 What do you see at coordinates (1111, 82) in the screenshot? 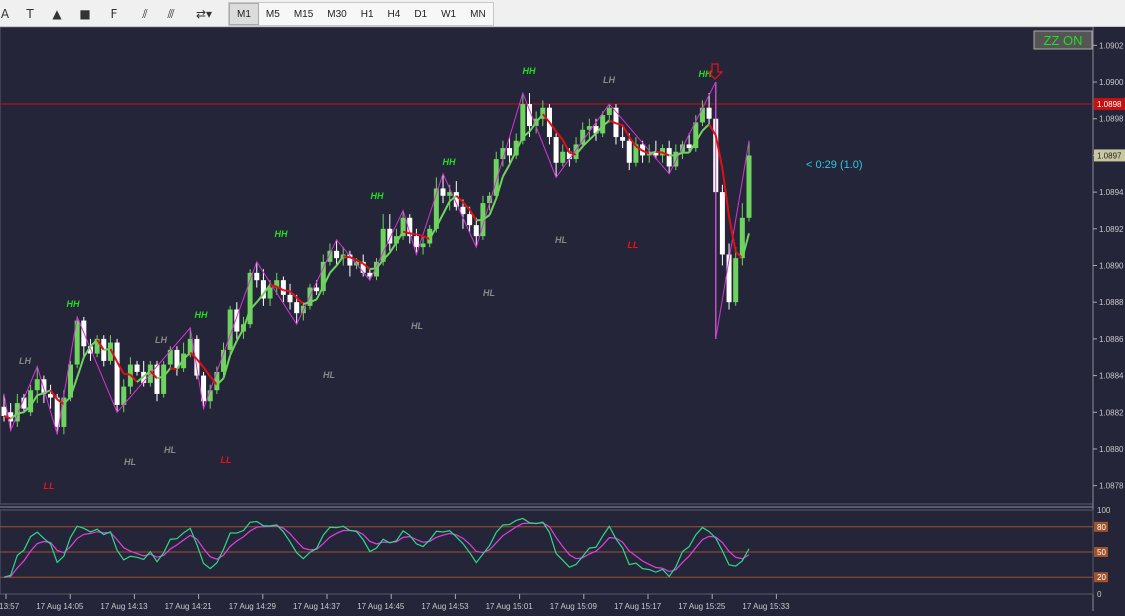
I see `price-tick-label: 1.0900` at bounding box center [1111, 82].